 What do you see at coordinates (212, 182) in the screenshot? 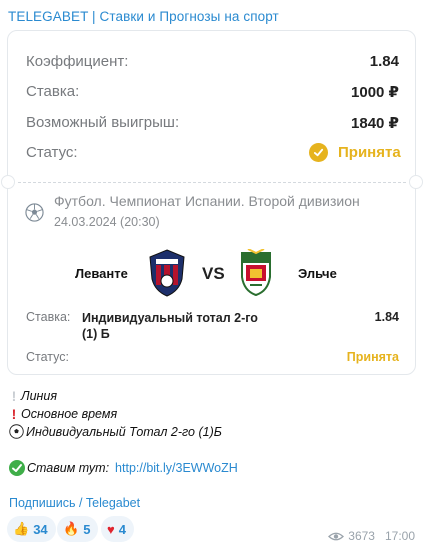
I see `ticket-divider` at bounding box center [212, 182].